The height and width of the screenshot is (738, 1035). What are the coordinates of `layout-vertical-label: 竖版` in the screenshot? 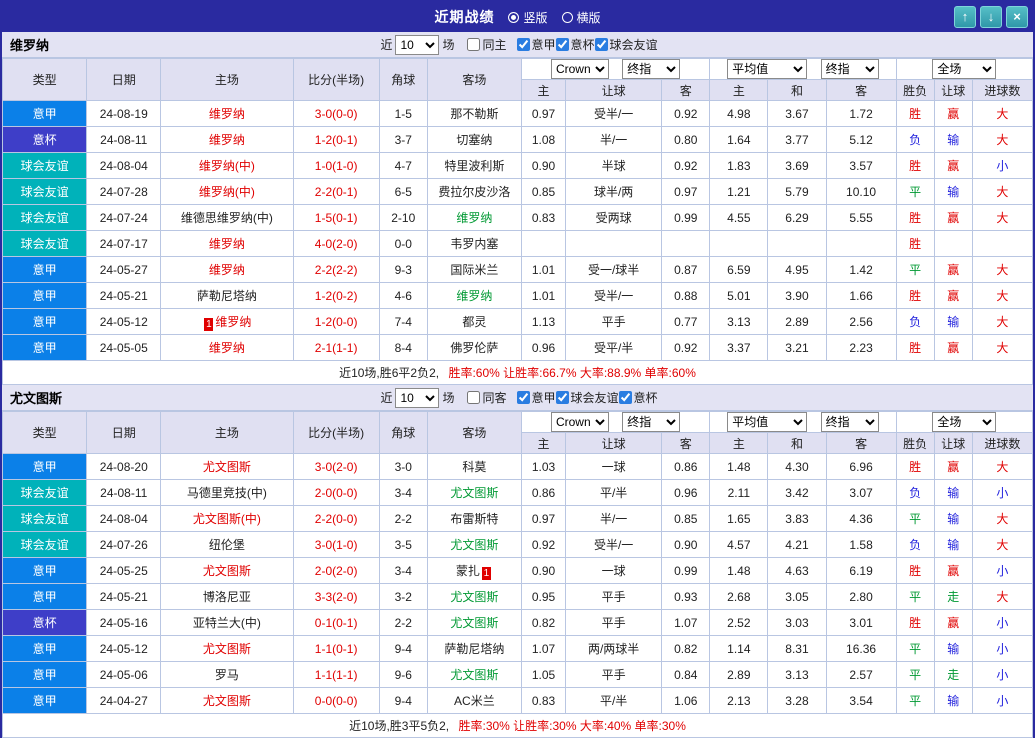 It's located at (535, 17).